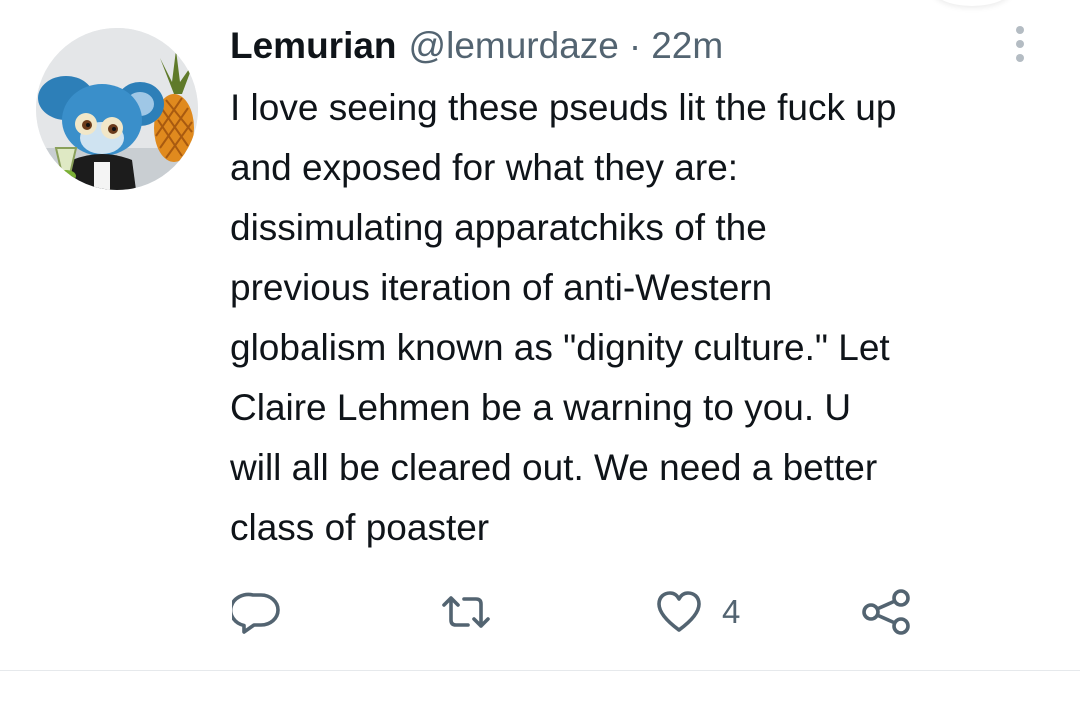 This screenshot has width=1080, height=723. I want to click on tweet-actions: 4, so click(592, 612).